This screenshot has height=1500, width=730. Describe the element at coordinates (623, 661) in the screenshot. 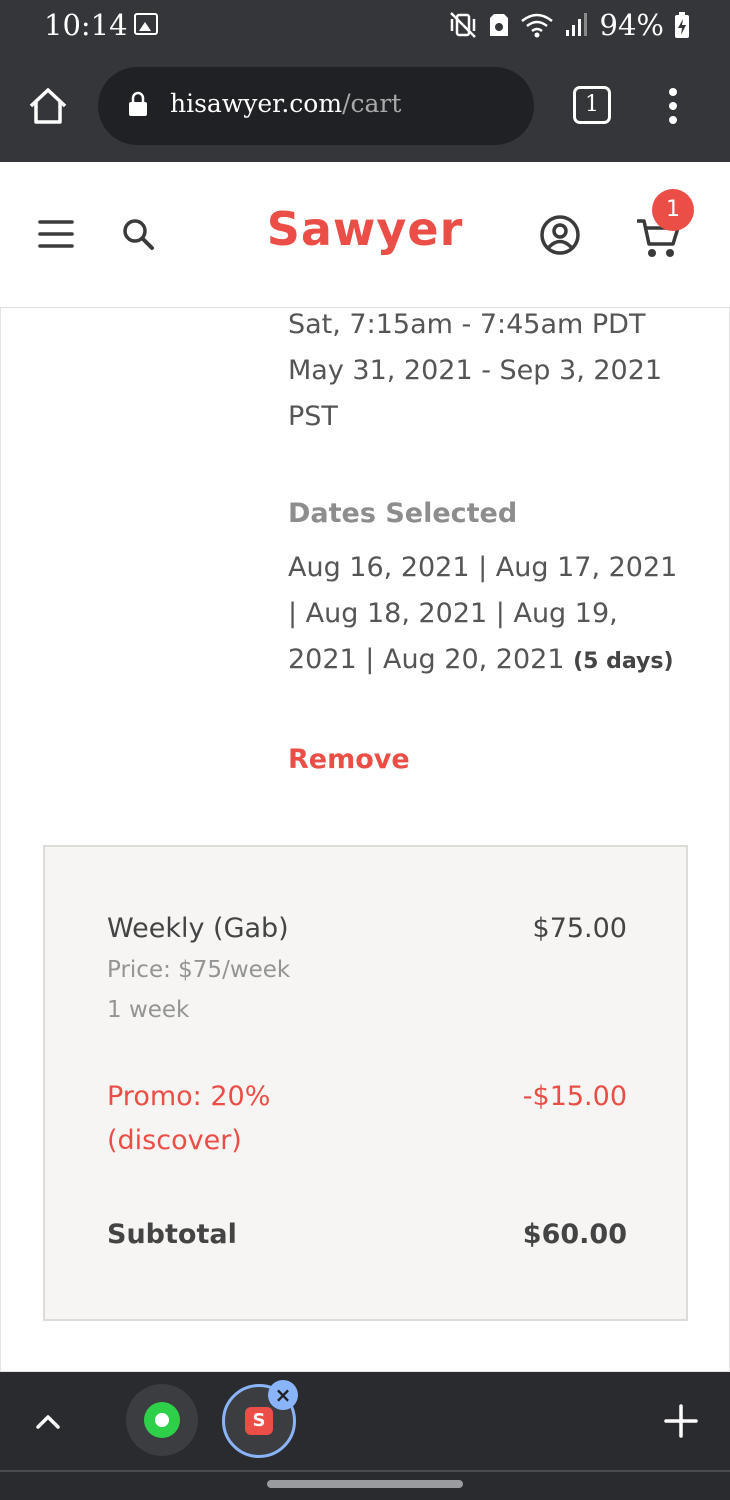

I see `days-count: (5 days)` at that location.